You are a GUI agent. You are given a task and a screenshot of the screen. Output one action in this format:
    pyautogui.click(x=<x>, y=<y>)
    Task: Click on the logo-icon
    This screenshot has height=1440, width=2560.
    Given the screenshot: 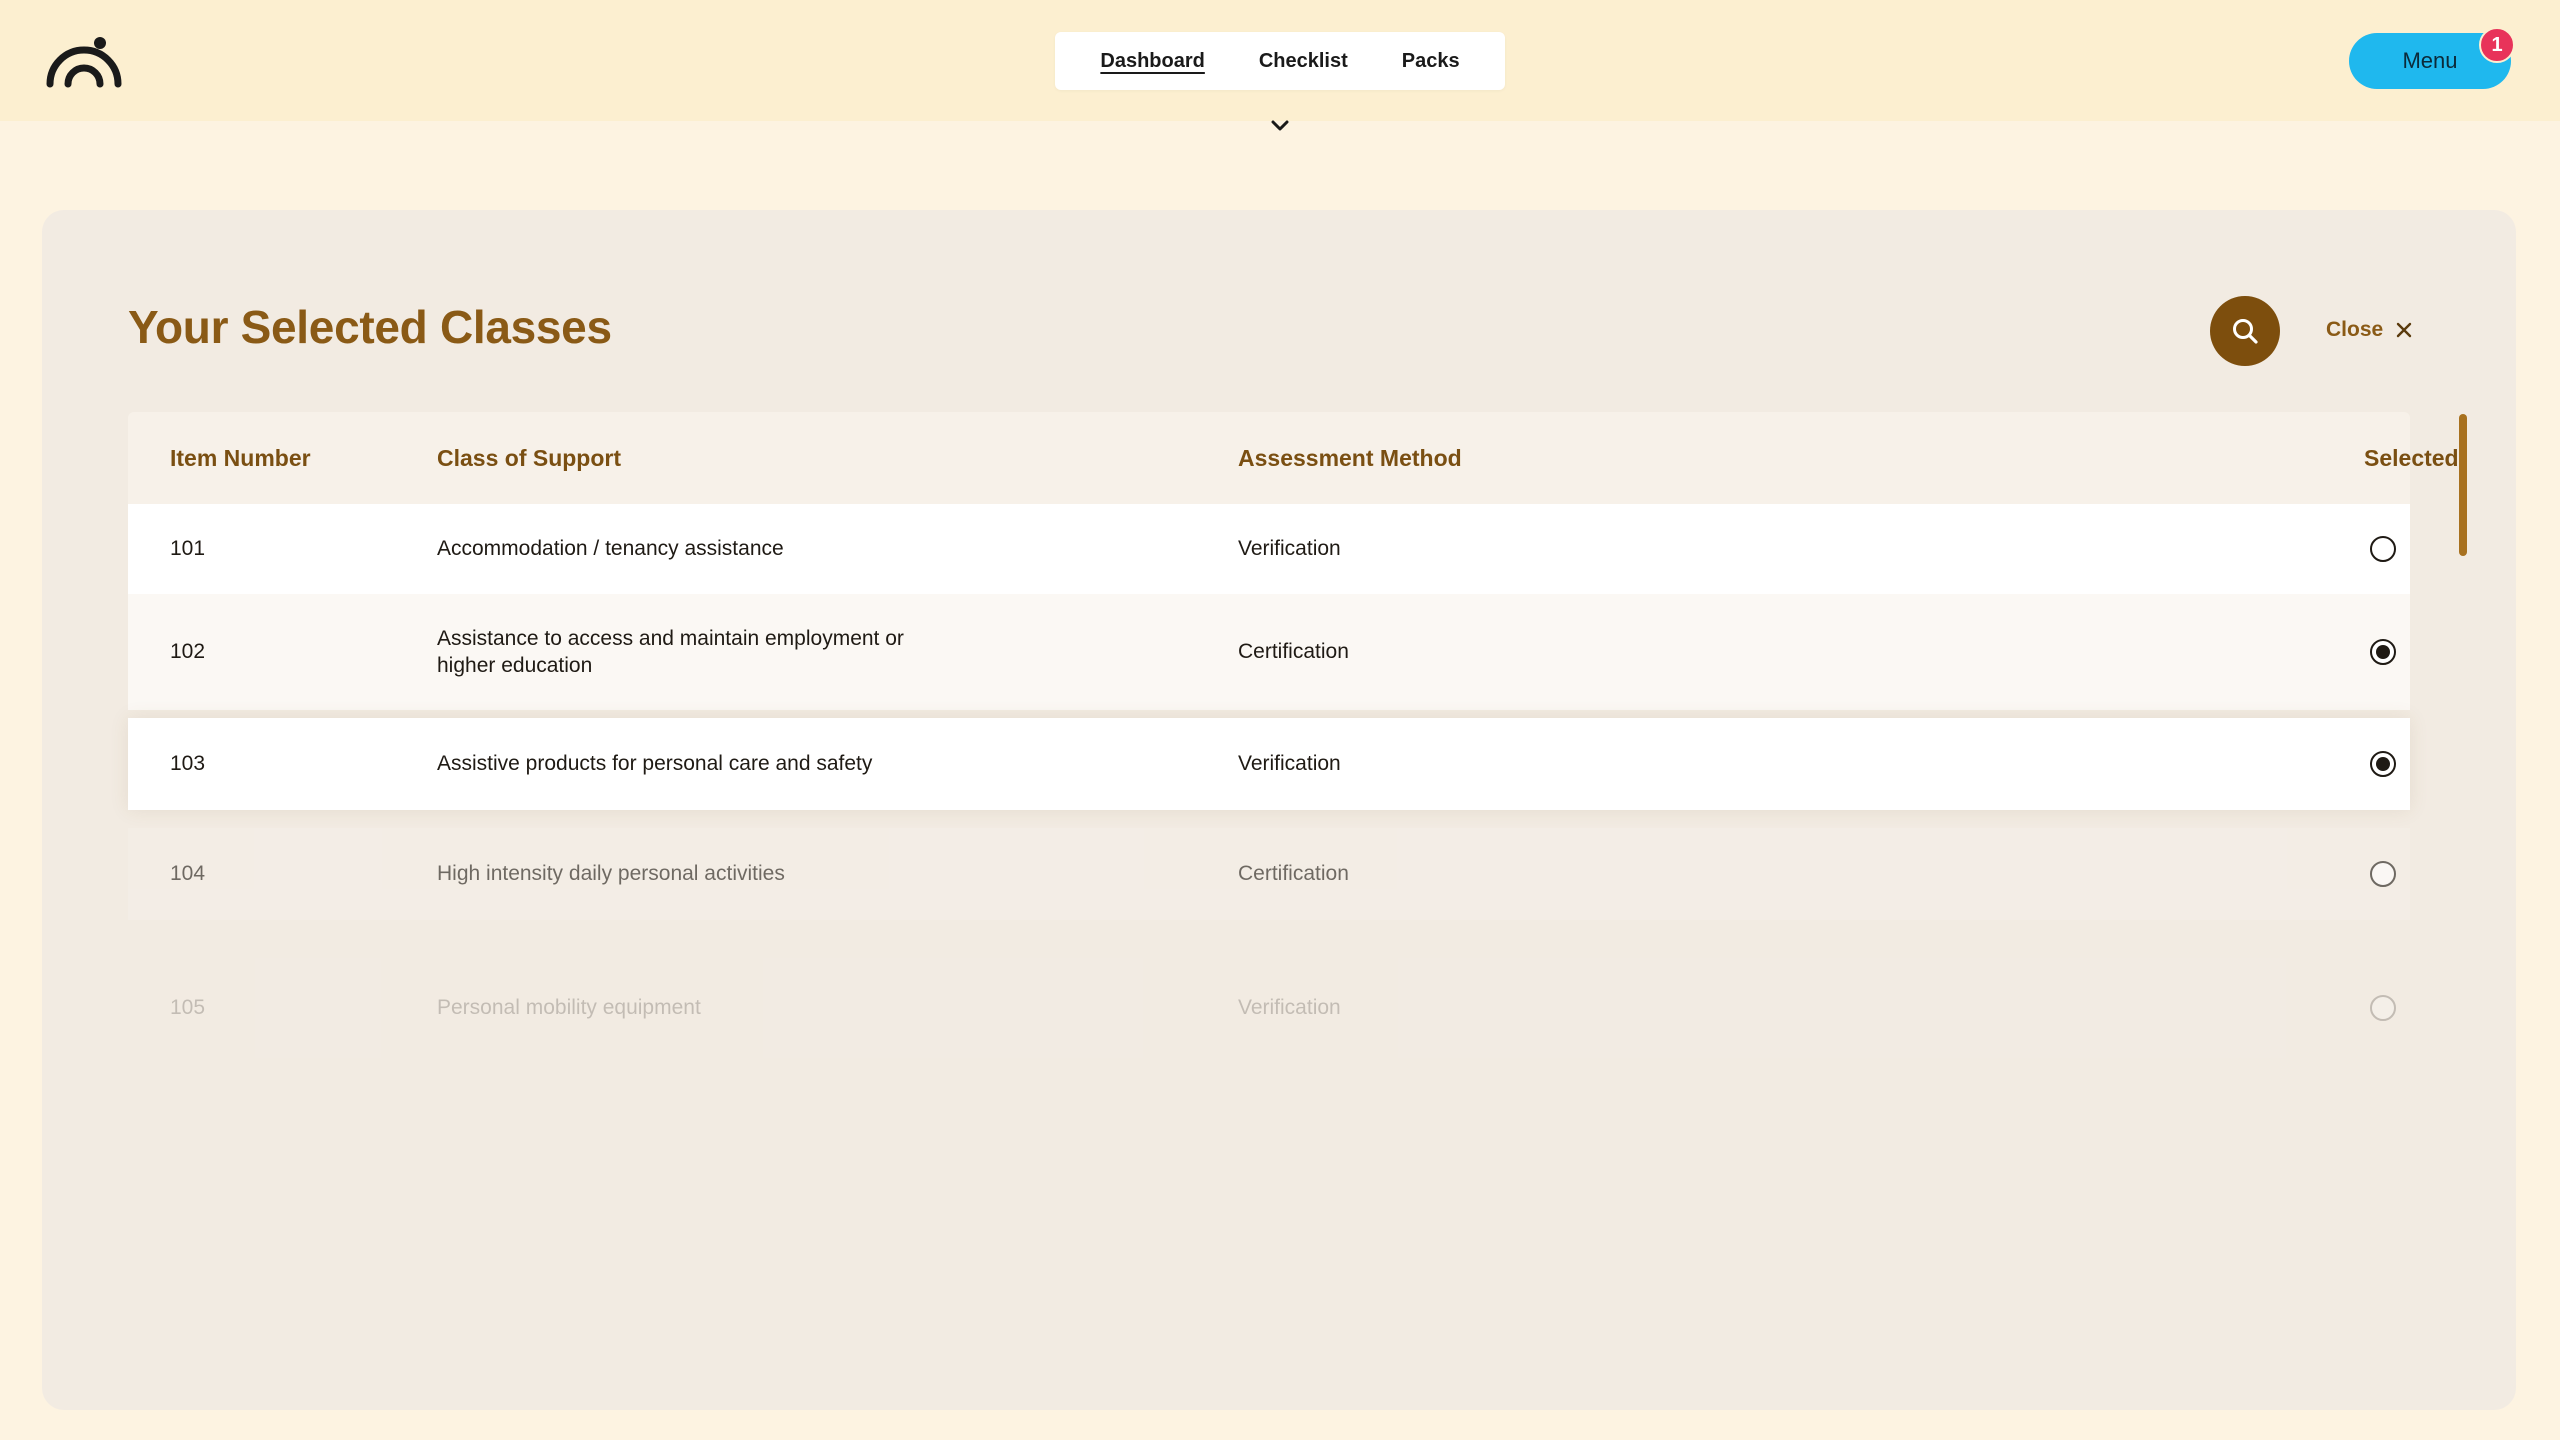 What is the action you would take?
    pyautogui.click(x=84, y=61)
    